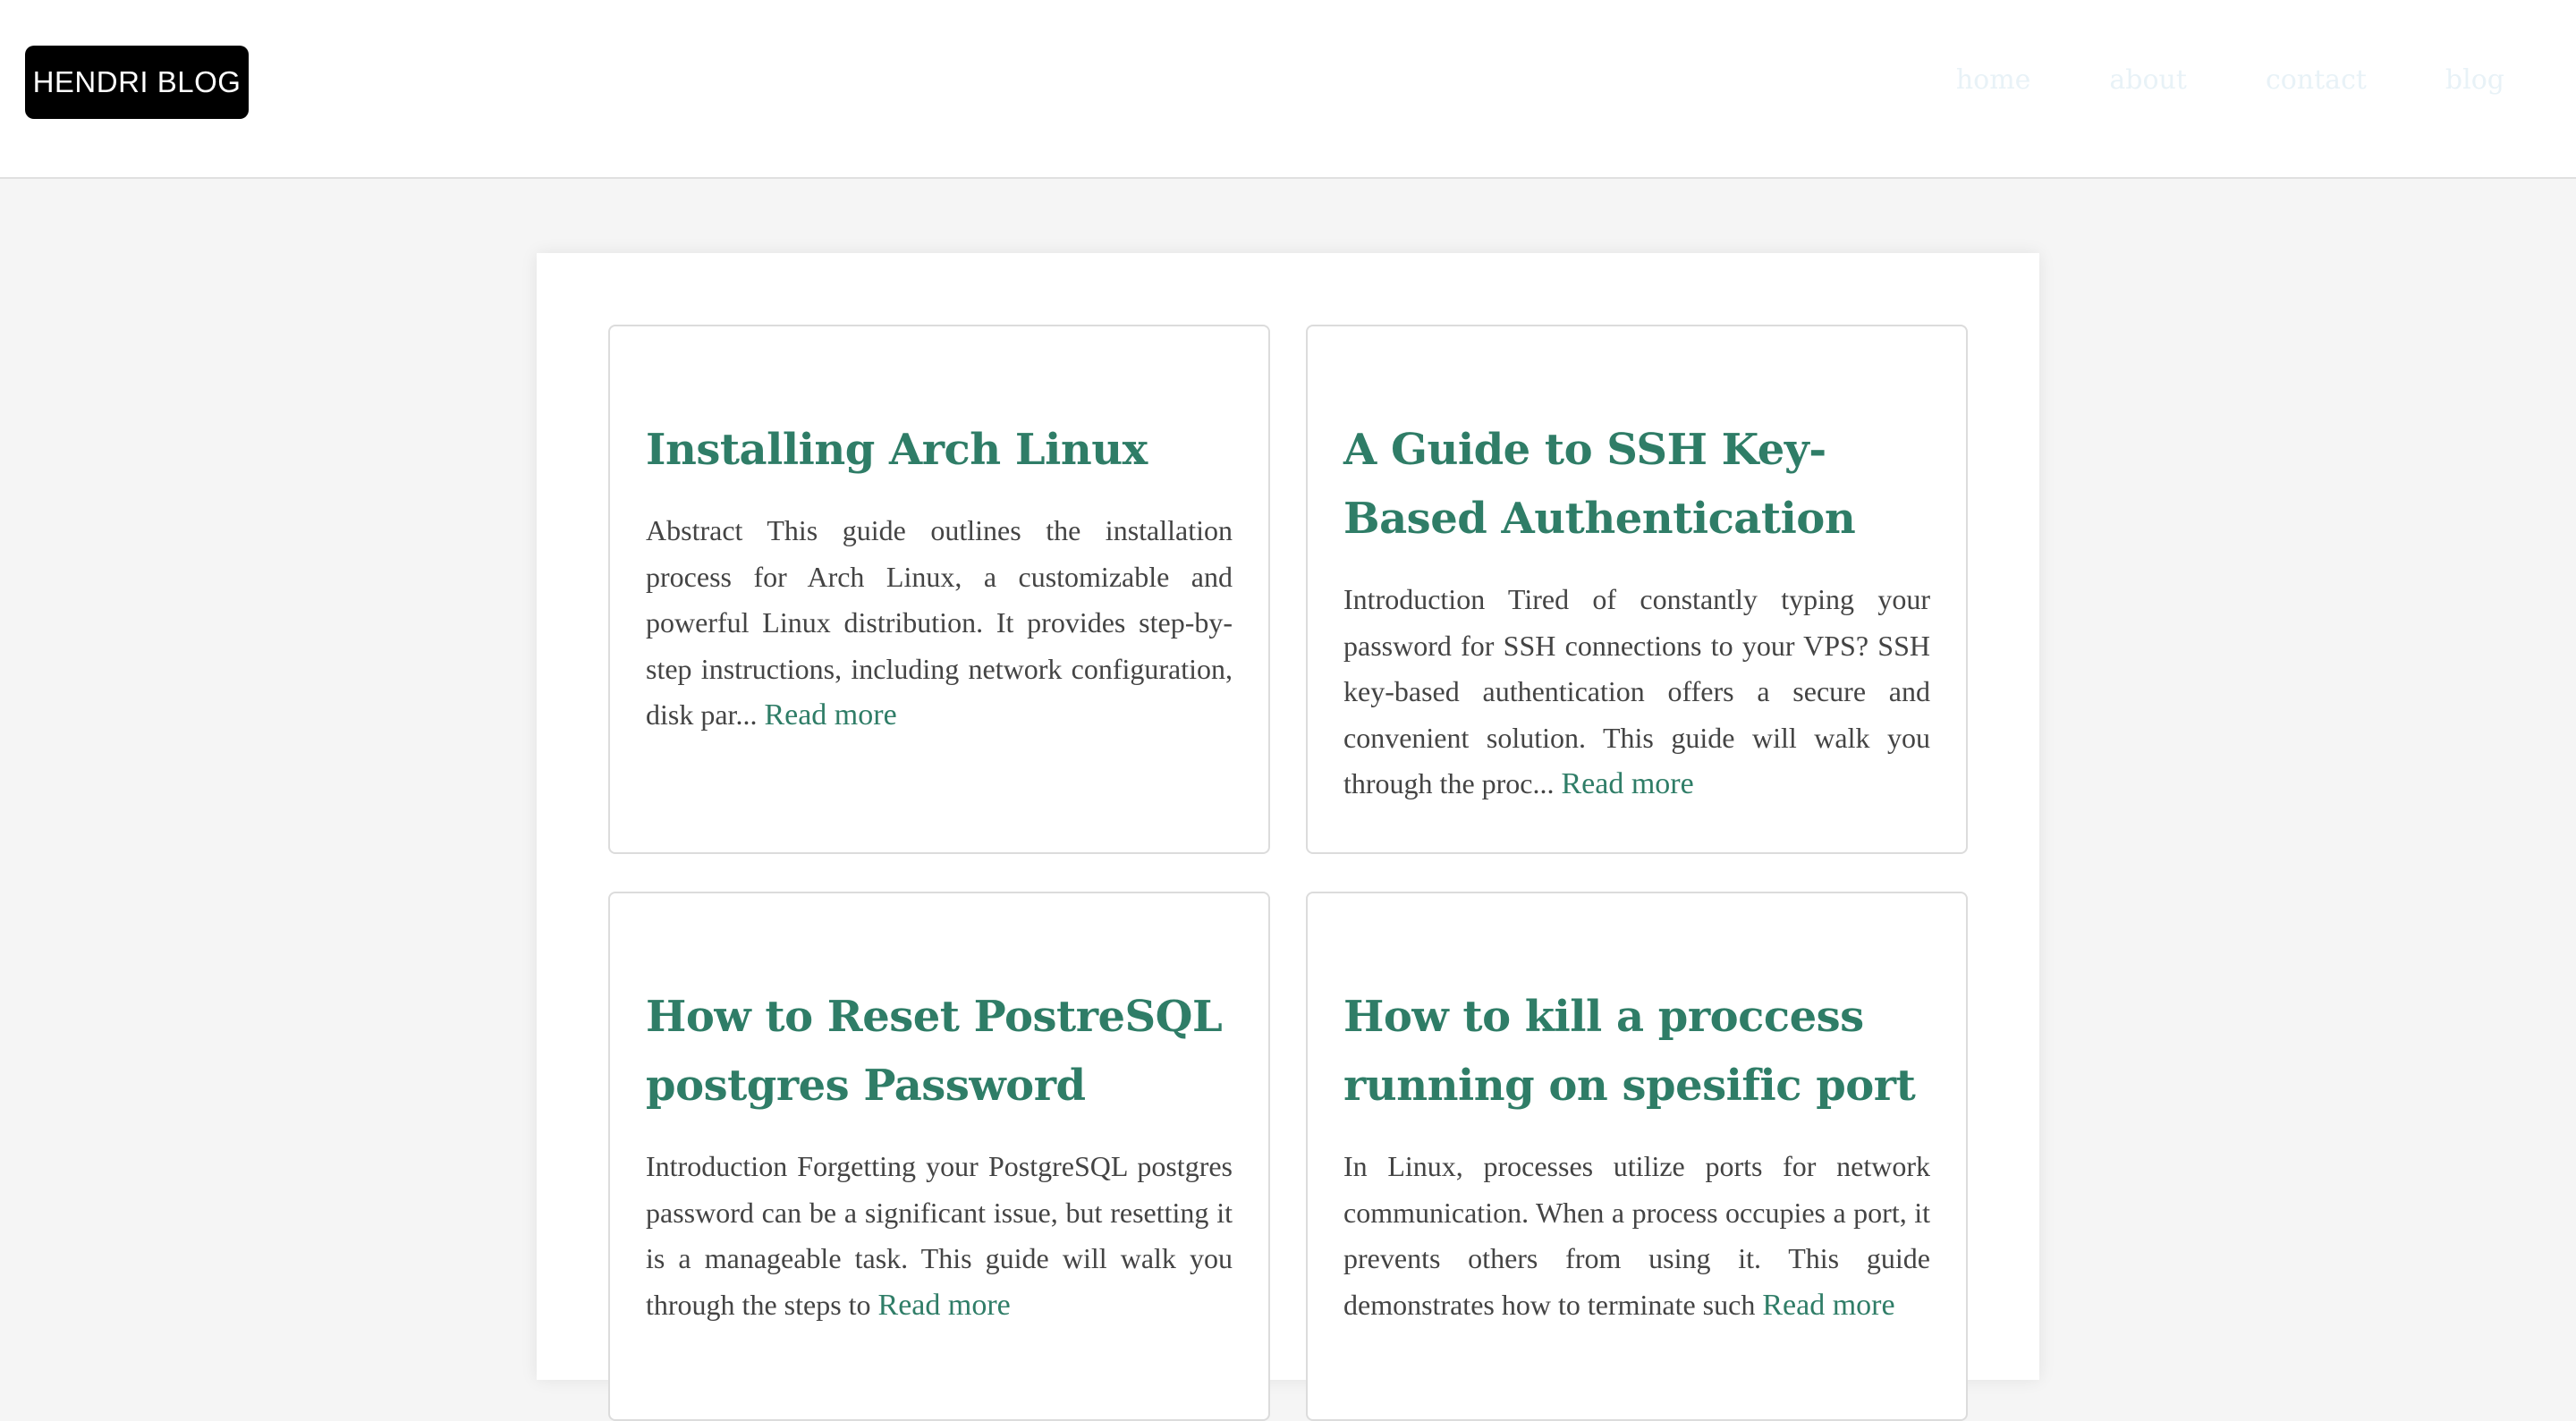  I want to click on post-title: Installing Arch Linux, so click(939, 450).